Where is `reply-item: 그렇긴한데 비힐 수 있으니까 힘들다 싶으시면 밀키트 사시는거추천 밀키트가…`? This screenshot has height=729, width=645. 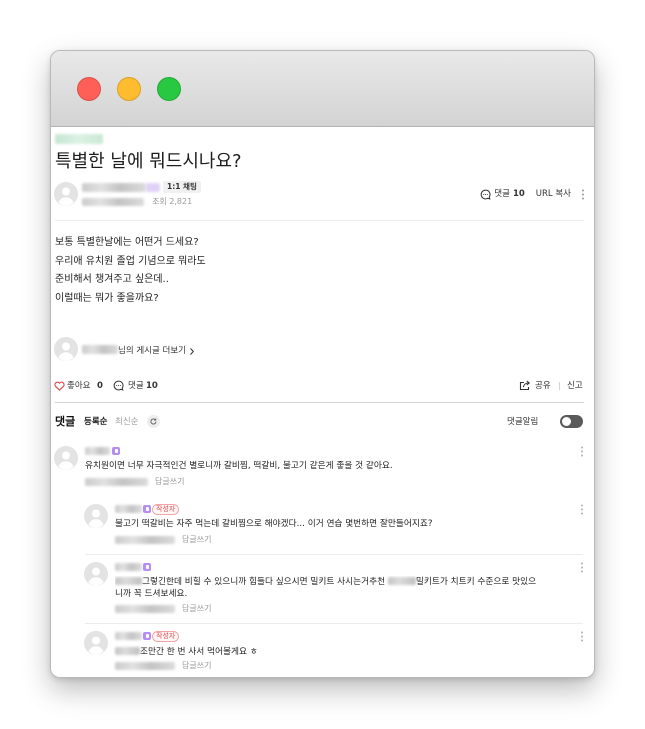 reply-item: 그렇긴한데 비힐 수 있으니까 힘들다 싶으시면 밀키트 사시는거추천 밀키트가… is located at coordinates (322, 592).